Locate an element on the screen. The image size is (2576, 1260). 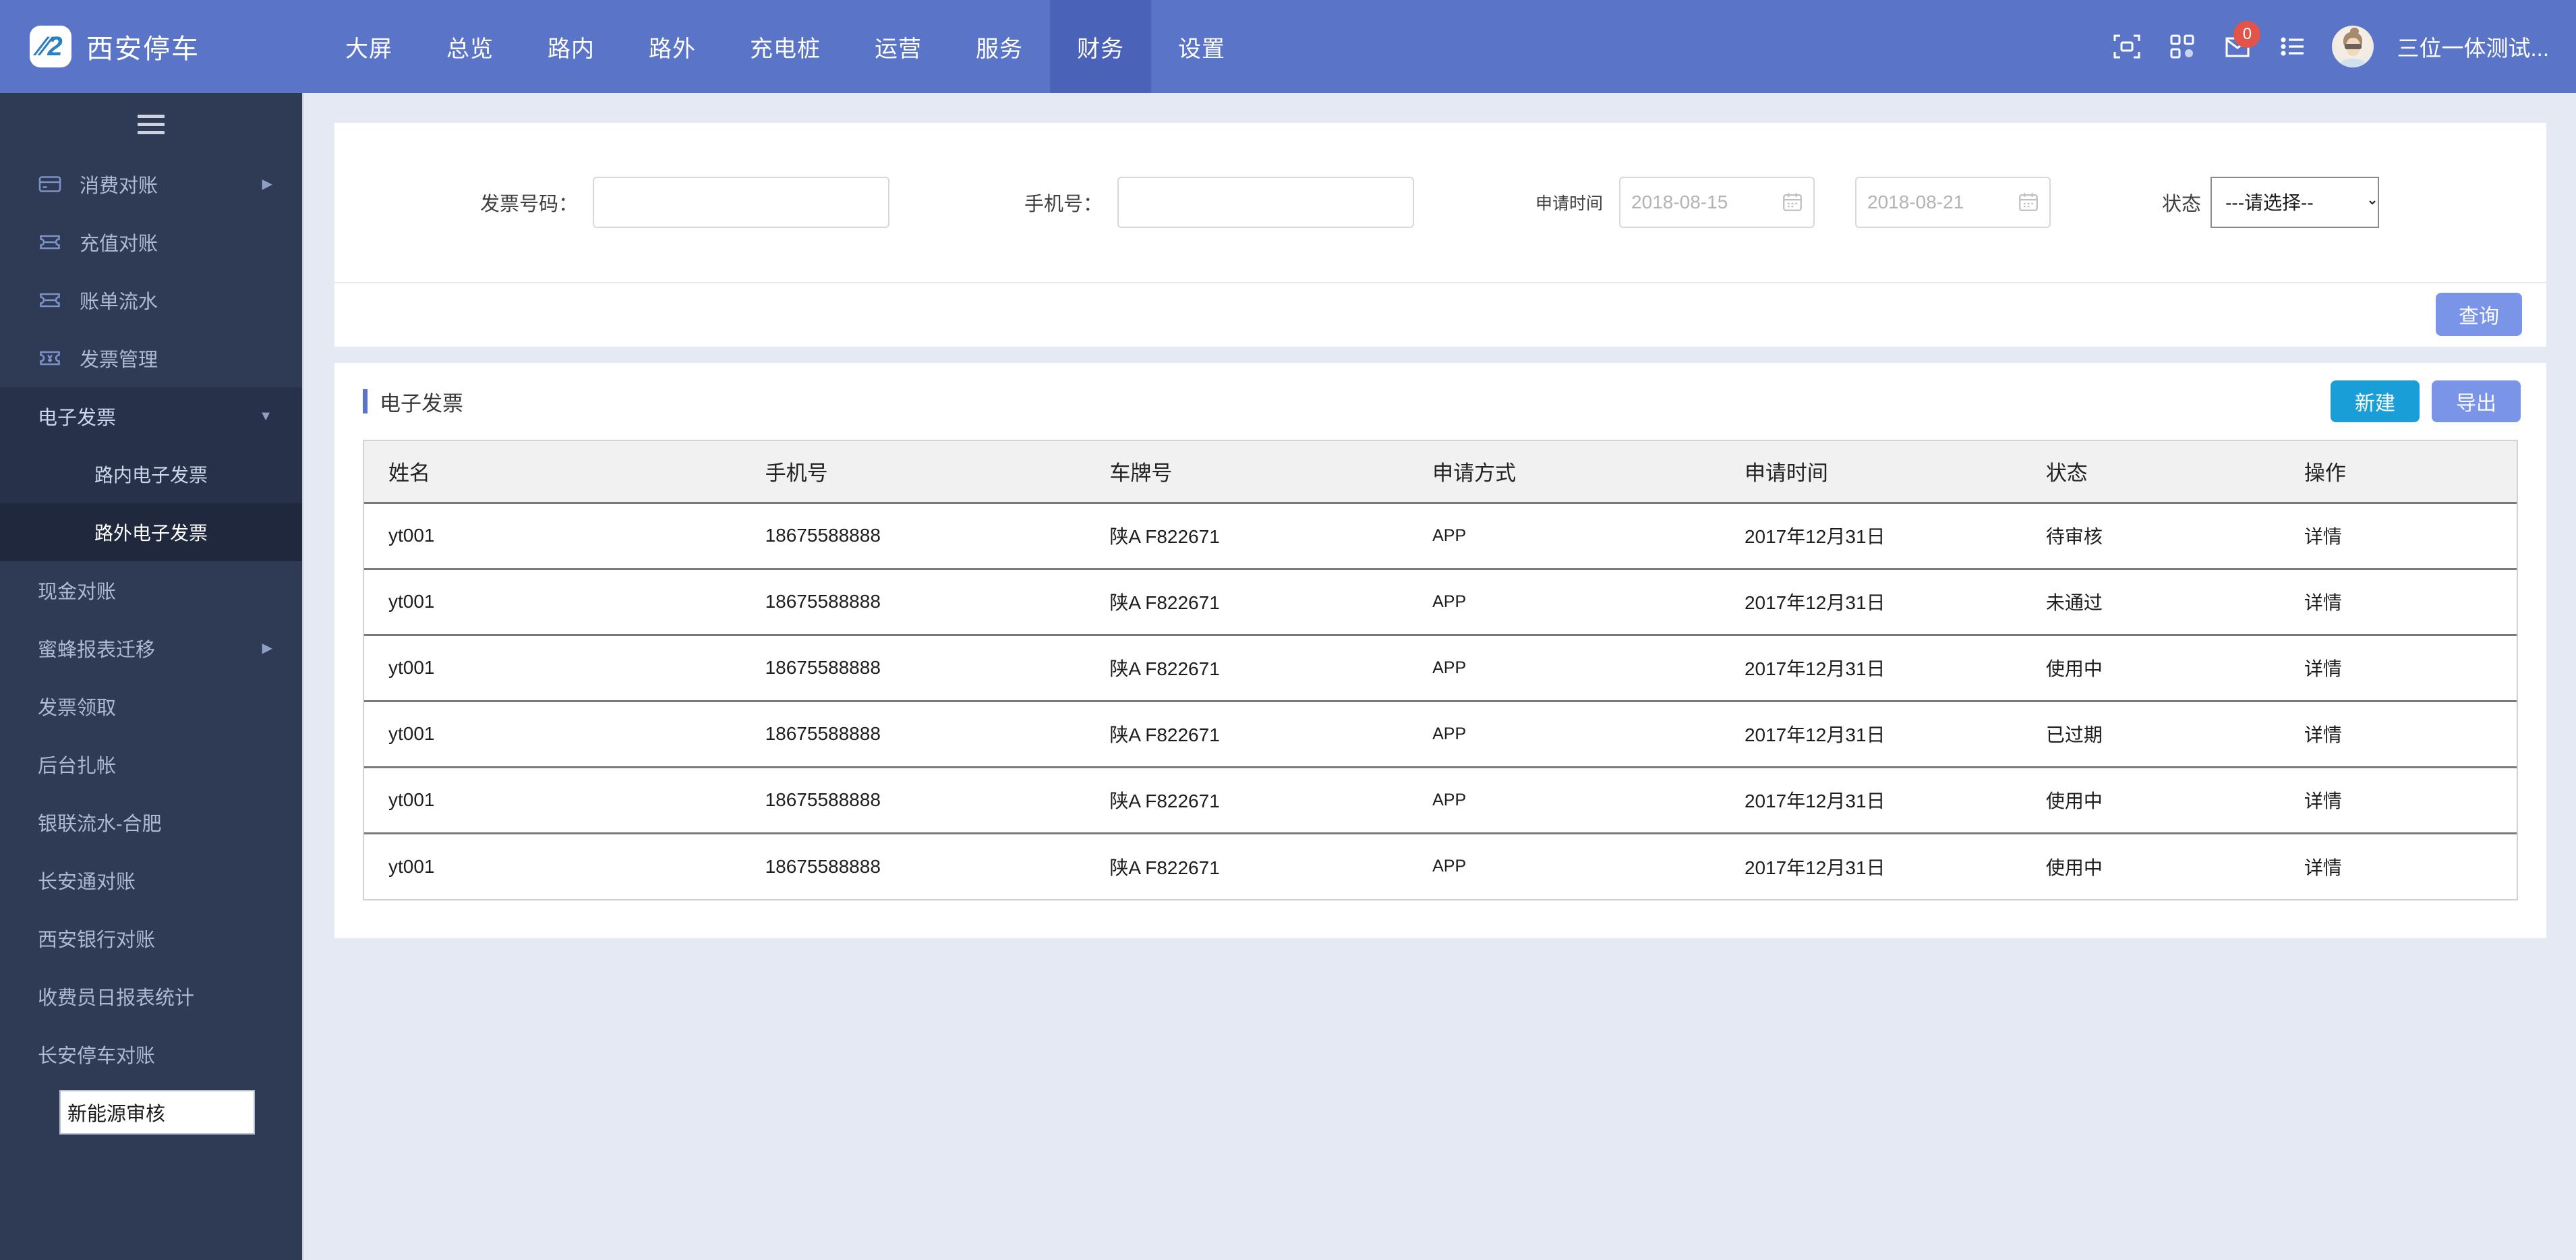
main-navigation: 大屏 总览 路内 路外 充电桩 运营 服务 财务 设置 is located at coordinates (785, 46).